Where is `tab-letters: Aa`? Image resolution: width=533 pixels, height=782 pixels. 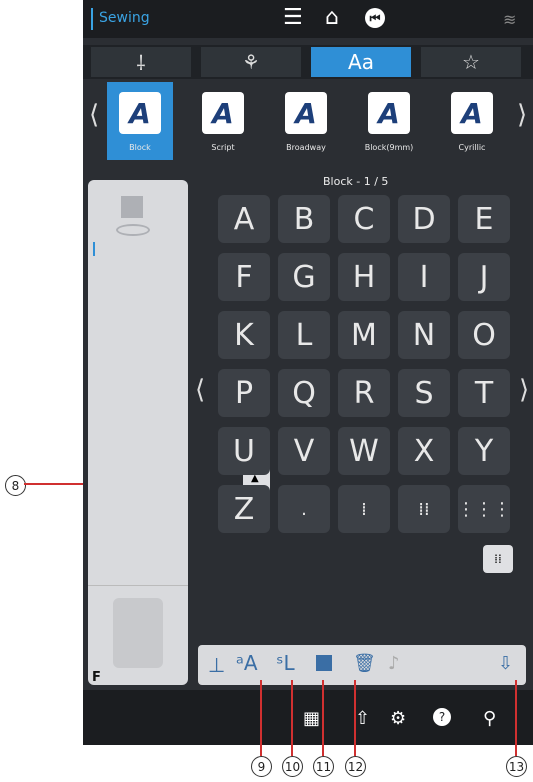 tab-letters: Aa is located at coordinates (361, 62).